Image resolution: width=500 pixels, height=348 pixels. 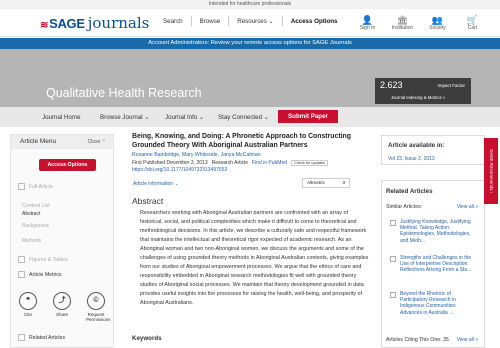 I want to click on doi-link: https://doi.org/10.1177/1049732313497653, so click(x=249, y=170).